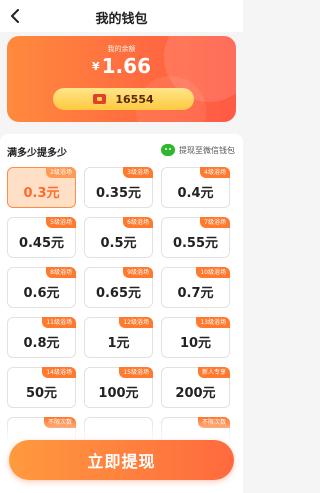 The width and height of the screenshot is (320, 493). I want to click on withdraw-option-tile: 2级浴场 0.3元, so click(41, 187).